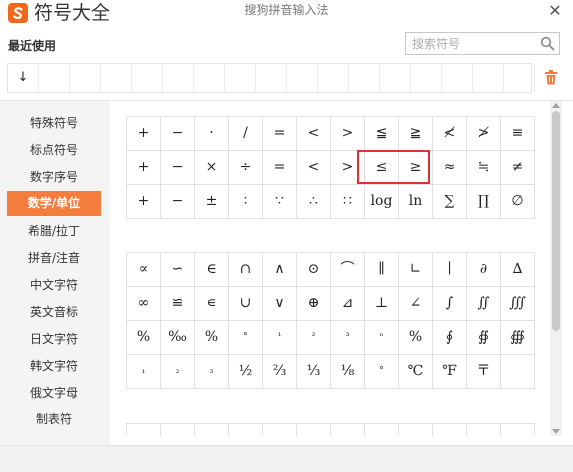  Describe the element at coordinates (484, 338) in the screenshot. I see `symbol-cell: ∯` at that location.